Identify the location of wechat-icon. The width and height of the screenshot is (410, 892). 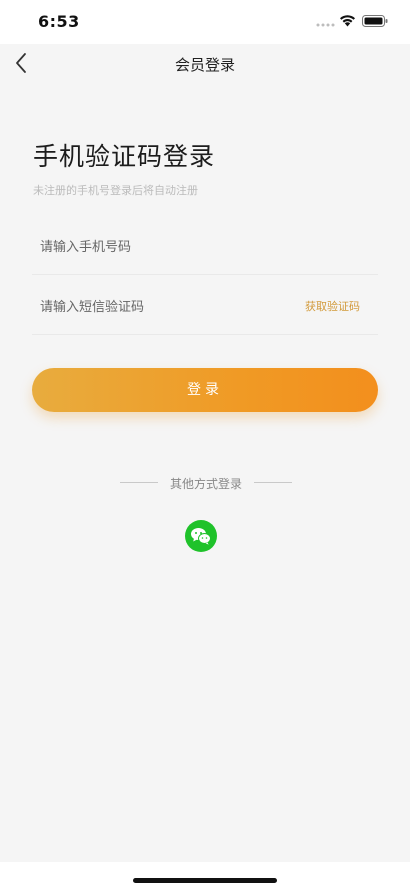
(201, 536).